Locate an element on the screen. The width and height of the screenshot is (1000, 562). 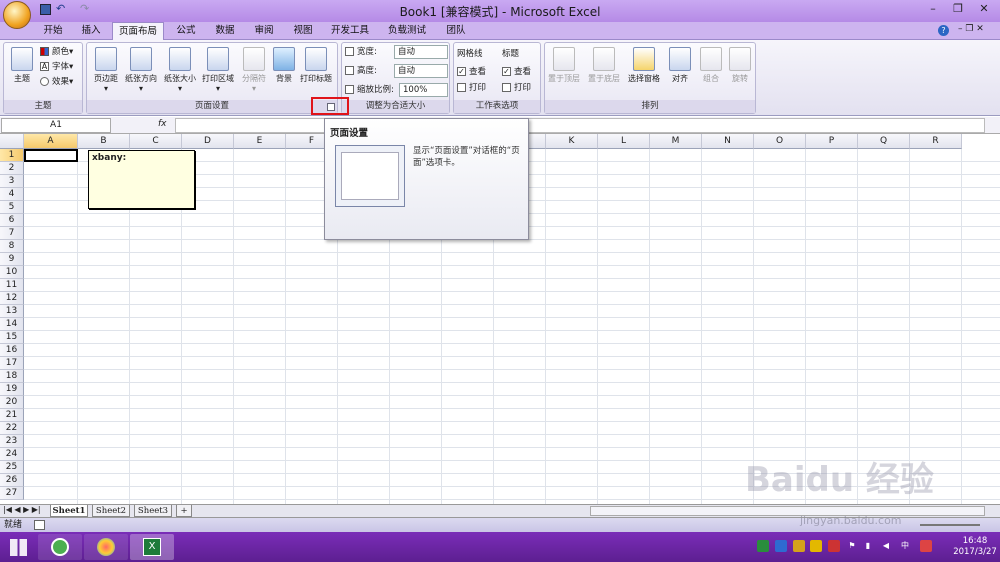
bring-forward-button: 置于顶层 is located at coordinates (564, 72).